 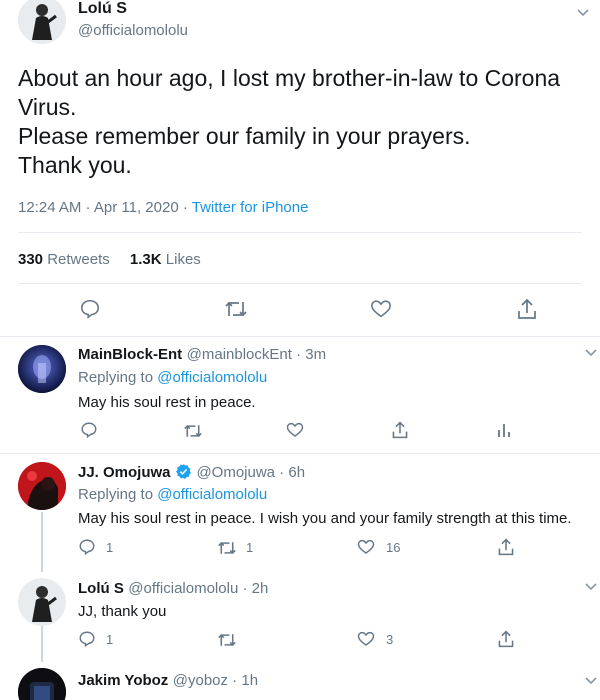 What do you see at coordinates (393, 547) in the screenshot?
I see `like-count: 16` at bounding box center [393, 547].